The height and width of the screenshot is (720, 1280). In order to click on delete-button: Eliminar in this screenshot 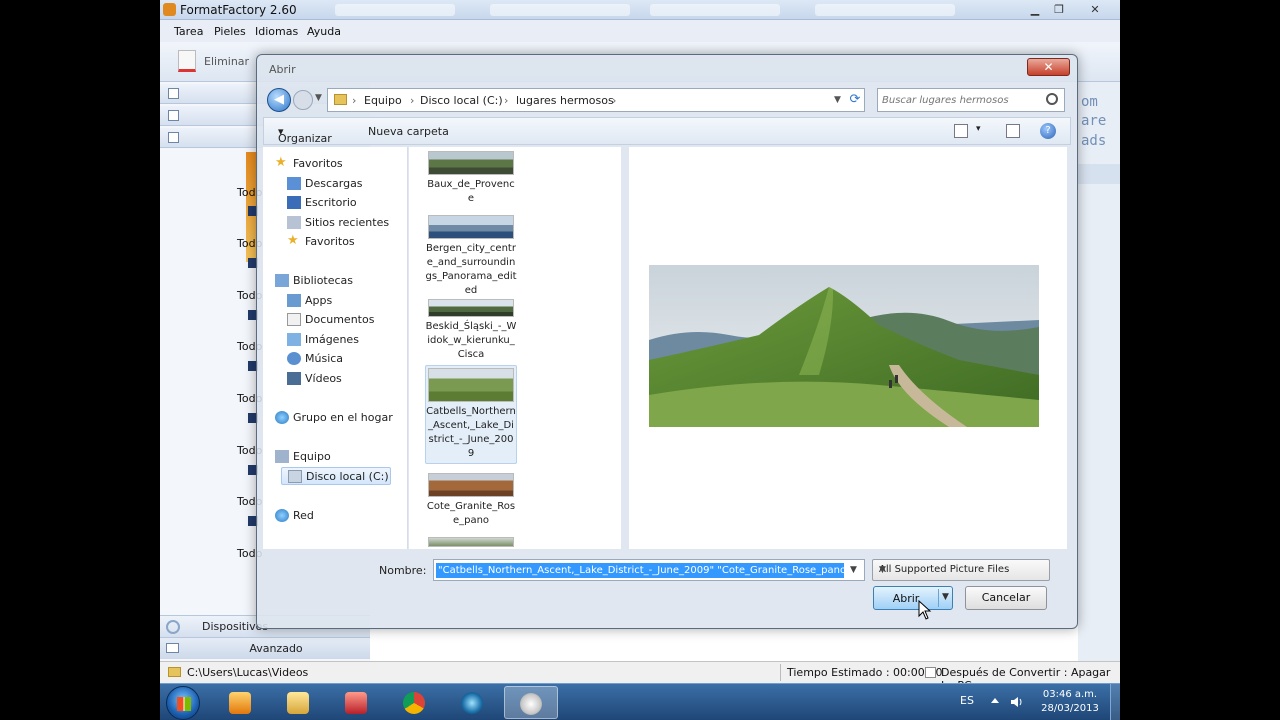, I will do `click(226, 61)`.